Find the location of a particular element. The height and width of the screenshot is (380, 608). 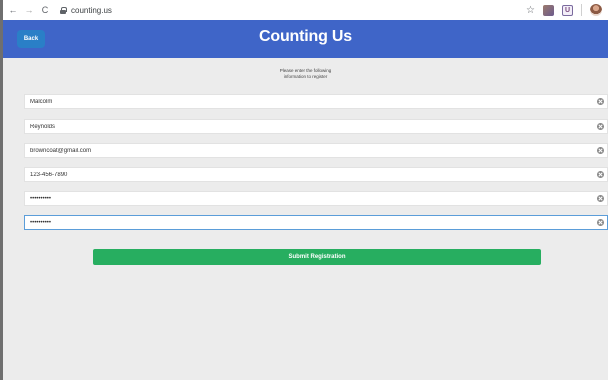

submit-registration-button: Submit Registration is located at coordinates (317, 257).